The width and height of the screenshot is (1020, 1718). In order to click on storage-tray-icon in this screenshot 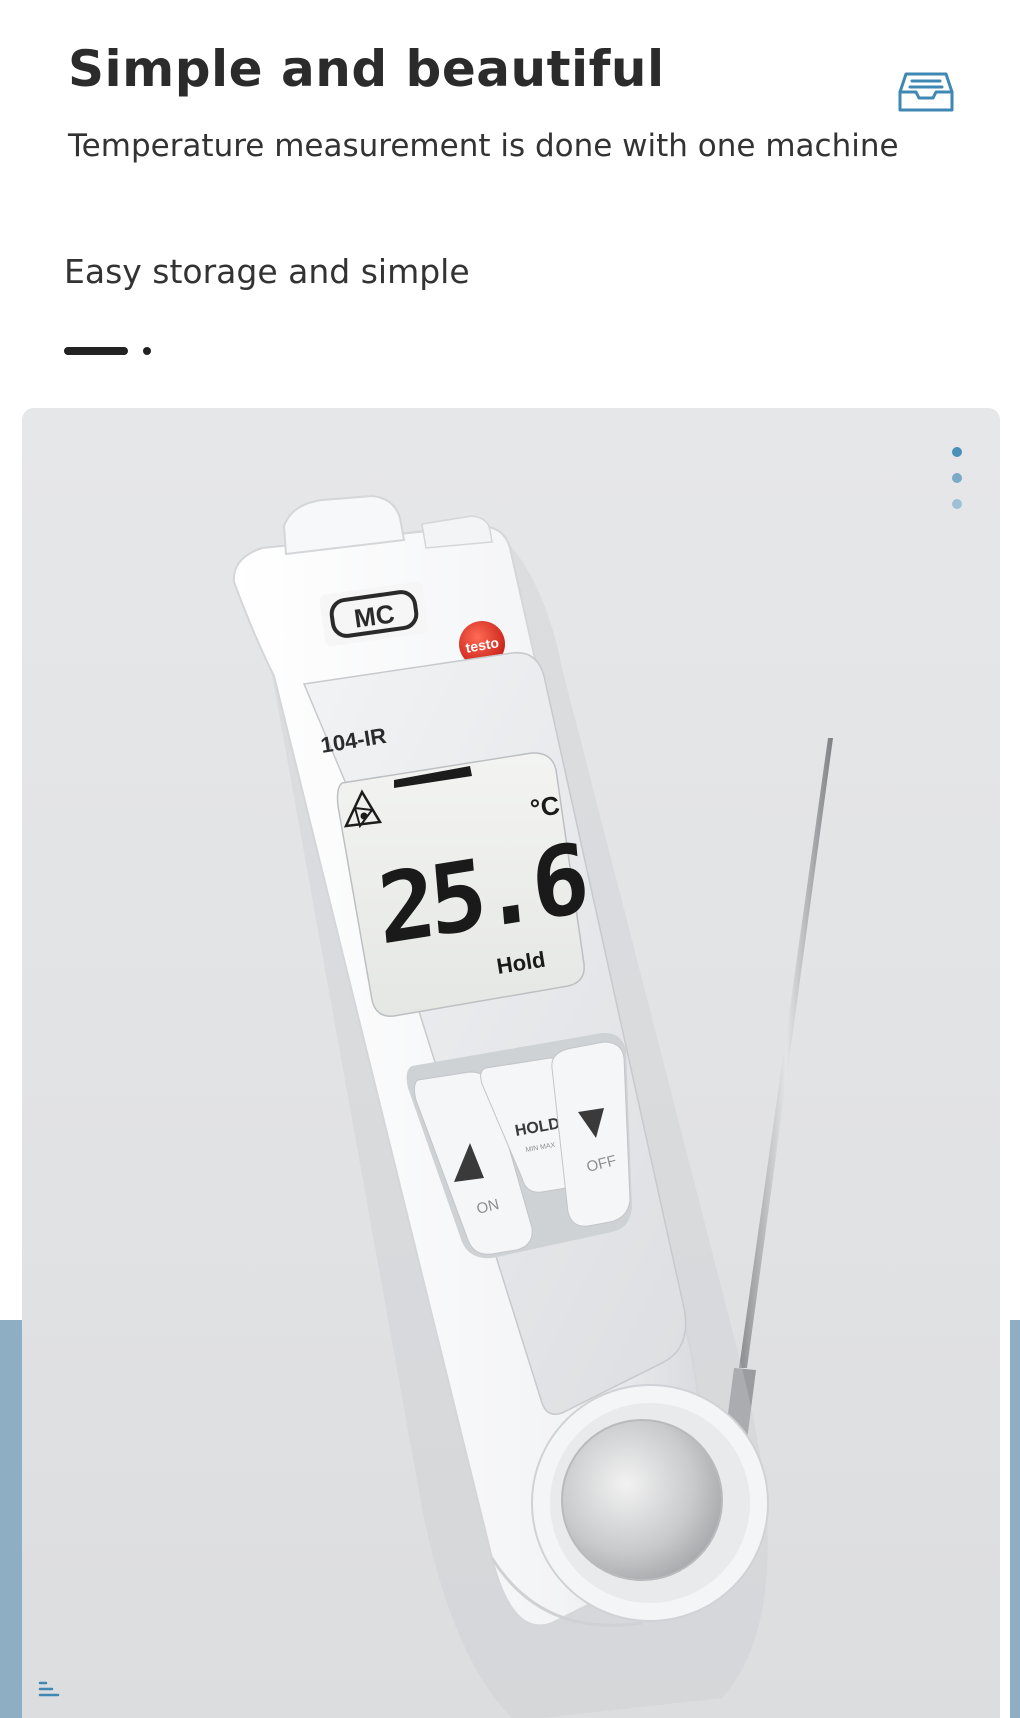, I will do `click(926, 91)`.